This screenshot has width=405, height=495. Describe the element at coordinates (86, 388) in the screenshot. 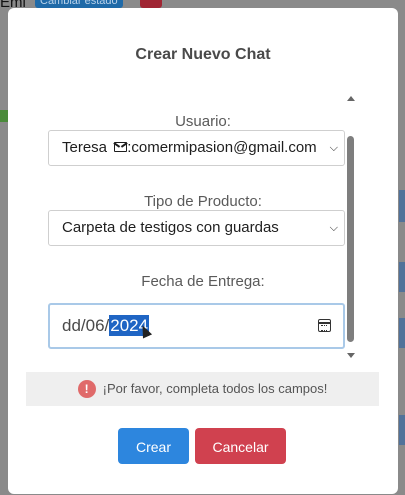

I see `exclamation-icon: !` at that location.